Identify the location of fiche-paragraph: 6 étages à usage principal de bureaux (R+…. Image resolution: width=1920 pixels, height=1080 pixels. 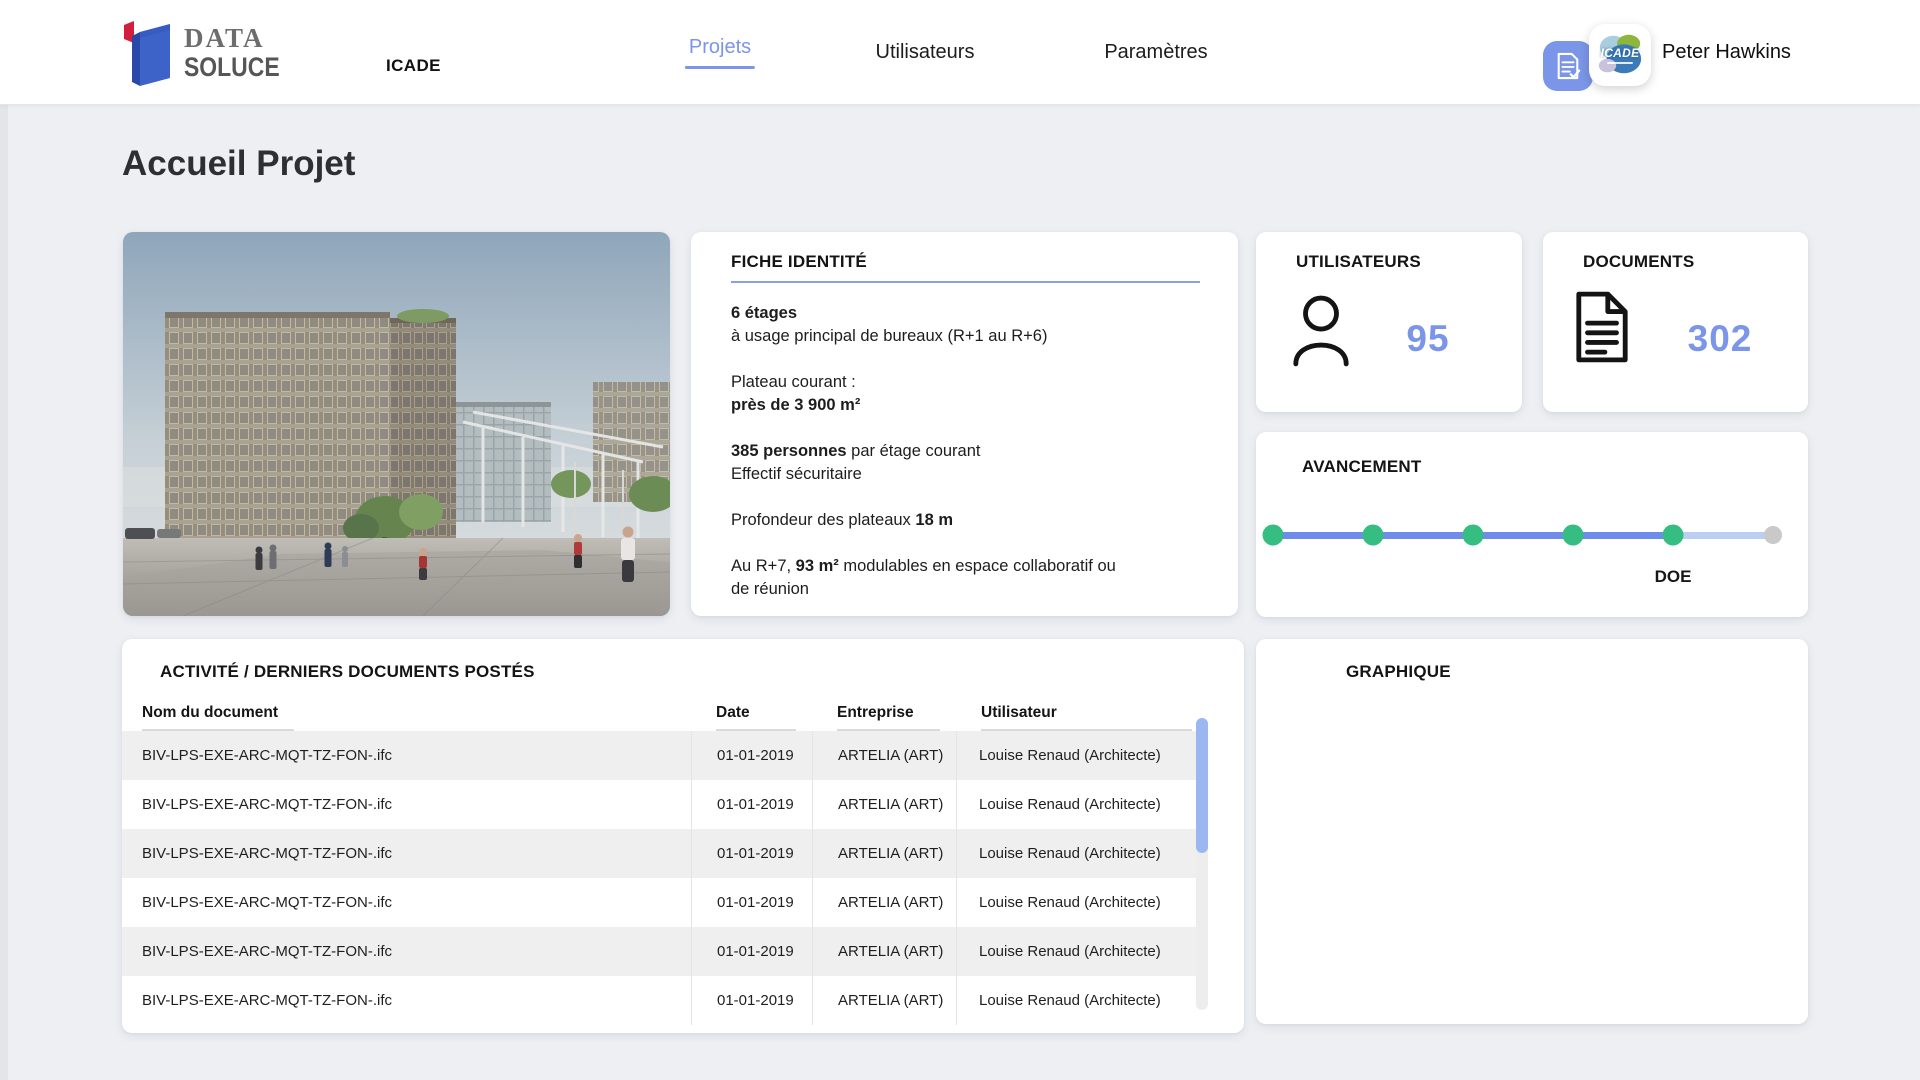
(889, 324).